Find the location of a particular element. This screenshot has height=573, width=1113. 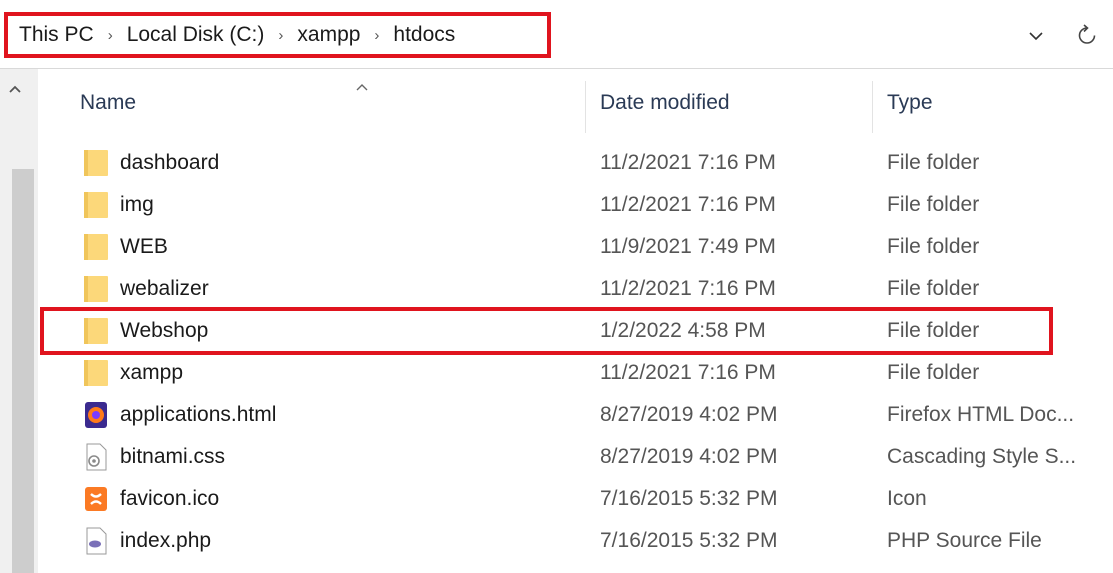

css-file-icon is located at coordinates (96, 457).